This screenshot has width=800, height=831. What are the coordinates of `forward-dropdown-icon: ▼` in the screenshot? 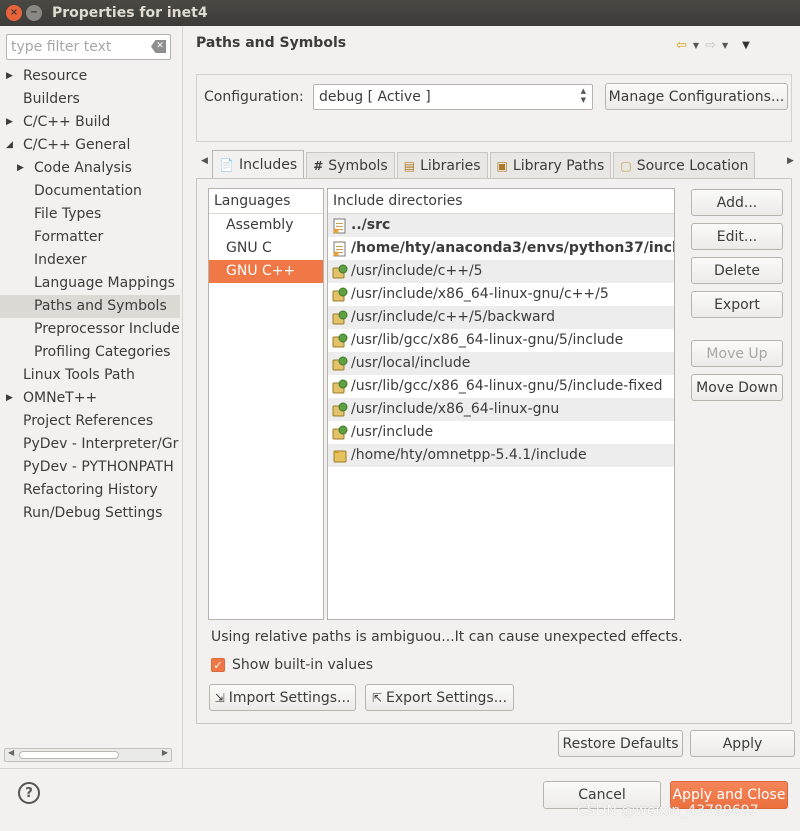 It's located at (725, 45).